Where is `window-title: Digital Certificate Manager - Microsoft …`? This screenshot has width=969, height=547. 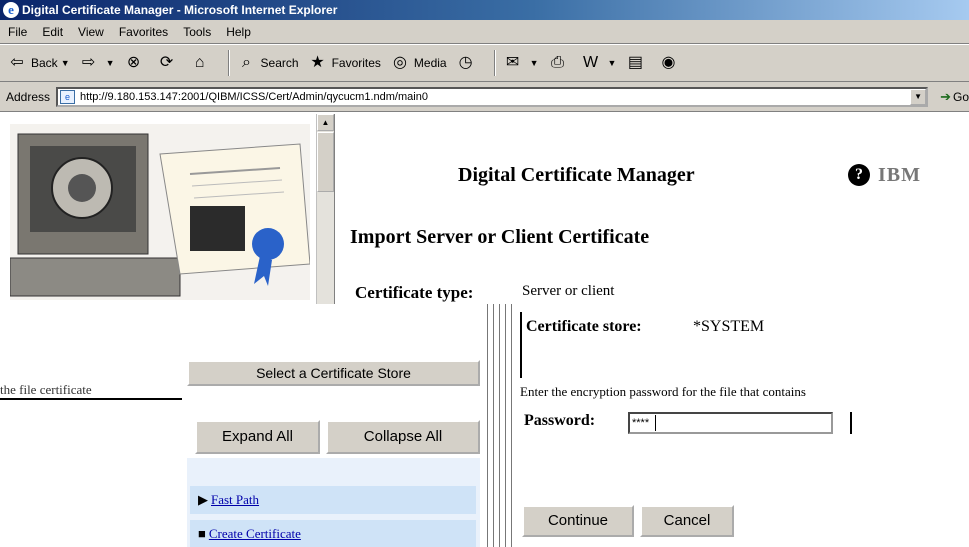
window-title: Digital Certificate Manager - Microsoft … is located at coordinates (180, 10).